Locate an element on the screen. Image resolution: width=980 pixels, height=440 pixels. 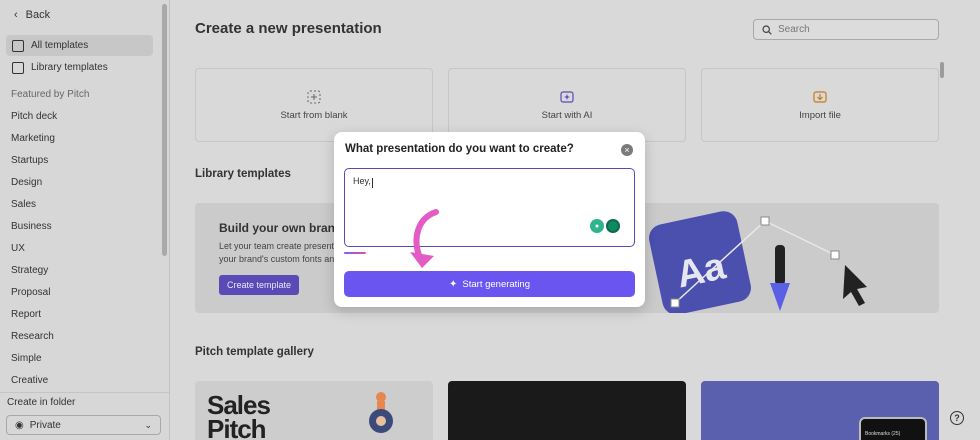
gallery-card-bookmarks: Bookmarks (25) is located at coordinates (820, 410).